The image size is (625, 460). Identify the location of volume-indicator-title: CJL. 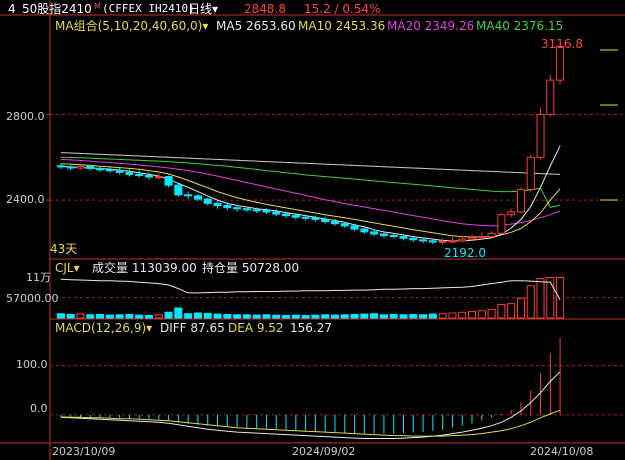
(64, 268).